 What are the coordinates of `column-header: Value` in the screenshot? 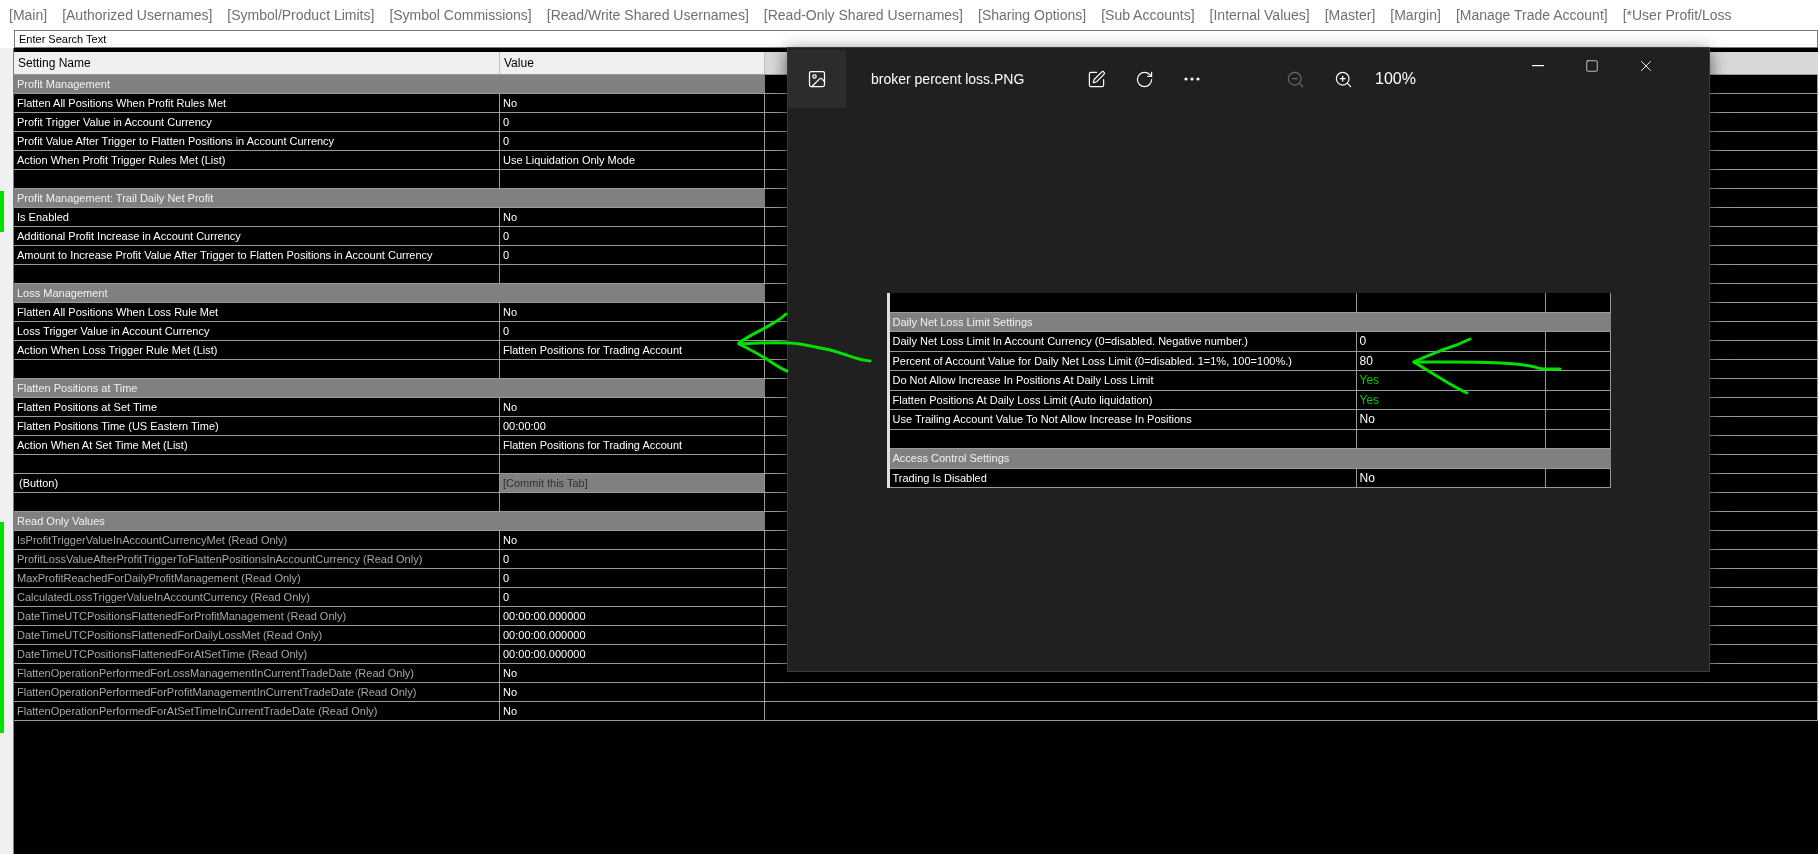 It's located at (632, 63).